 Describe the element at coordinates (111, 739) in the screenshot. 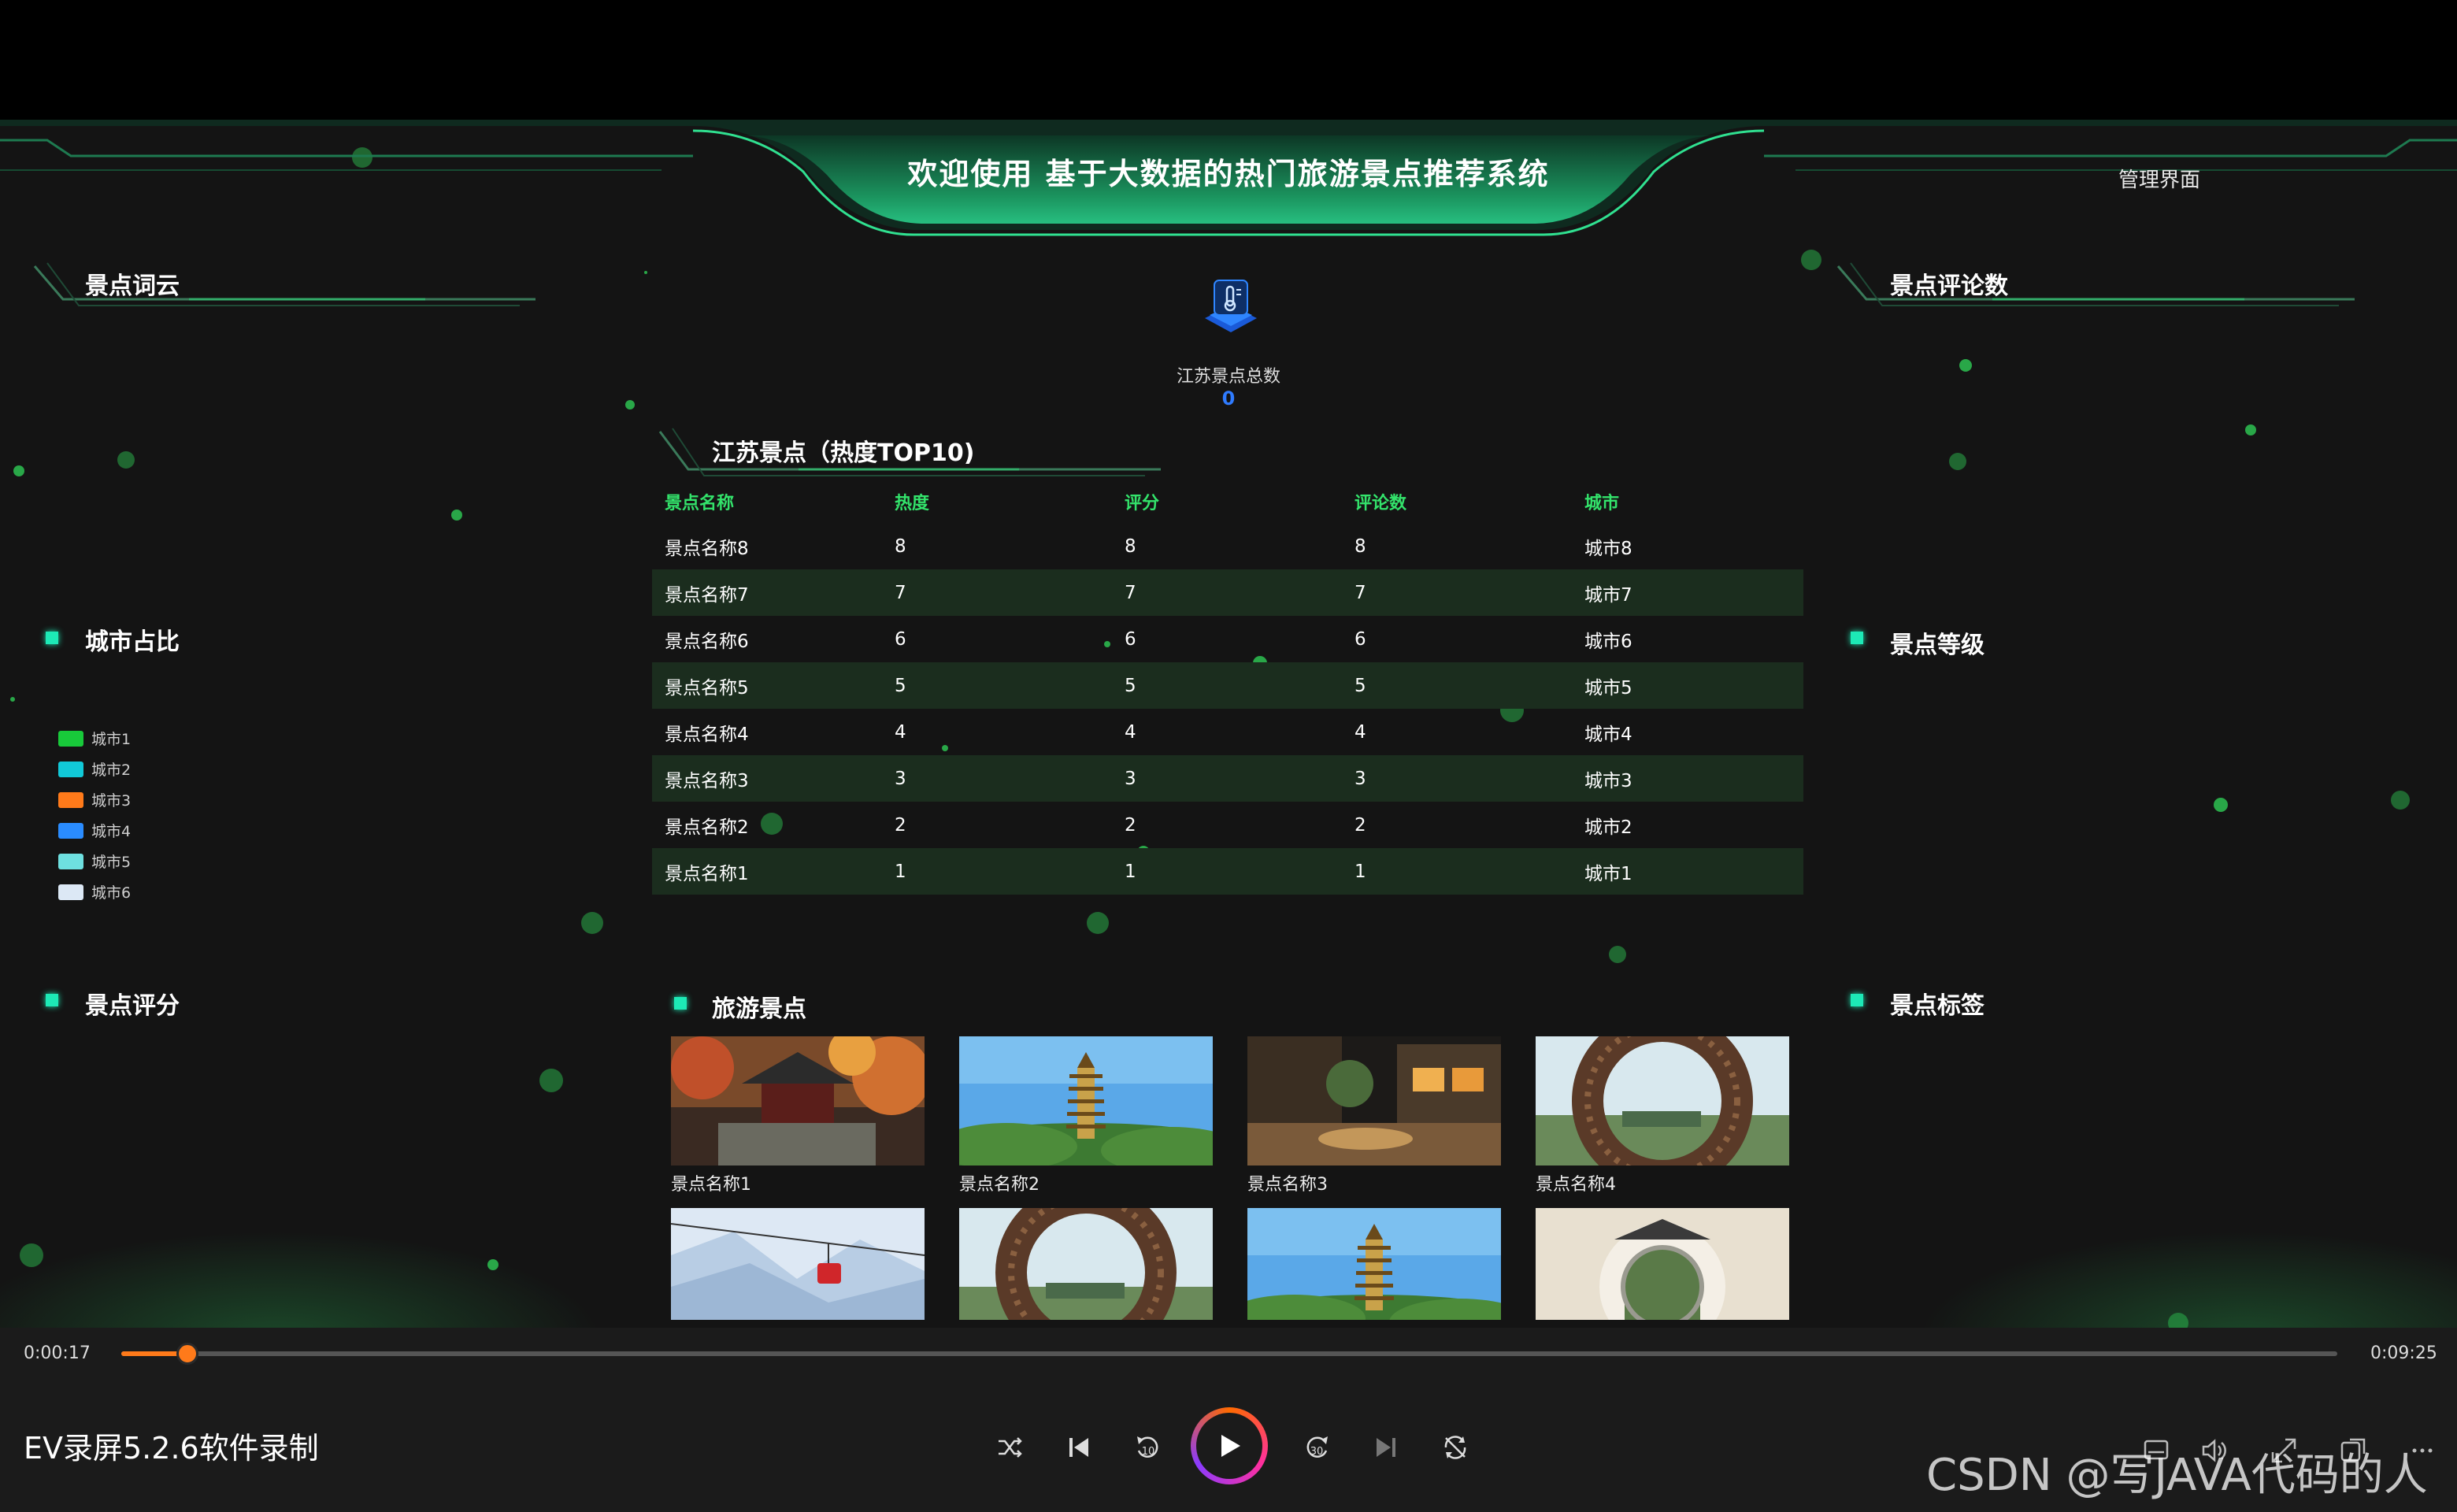

I see `legend-label: 城市1` at that location.